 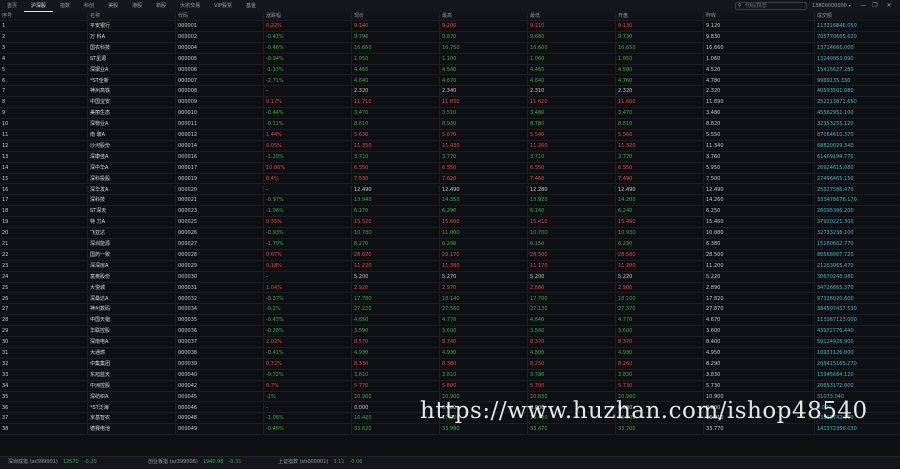 I want to click on row-index: 11, so click(x=5, y=135).